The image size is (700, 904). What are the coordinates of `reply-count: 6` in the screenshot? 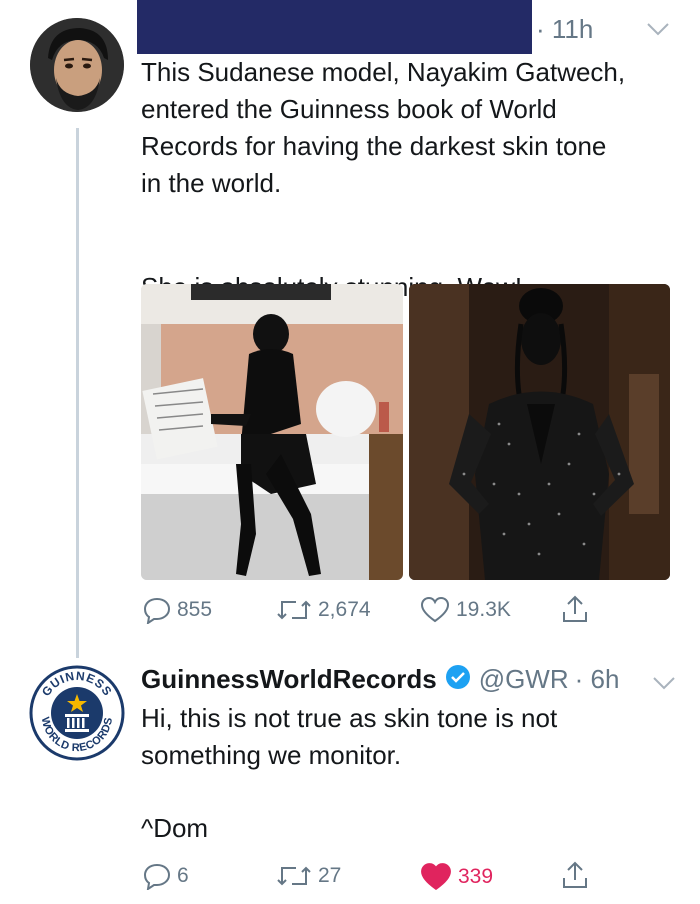 It's located at (183, 875).